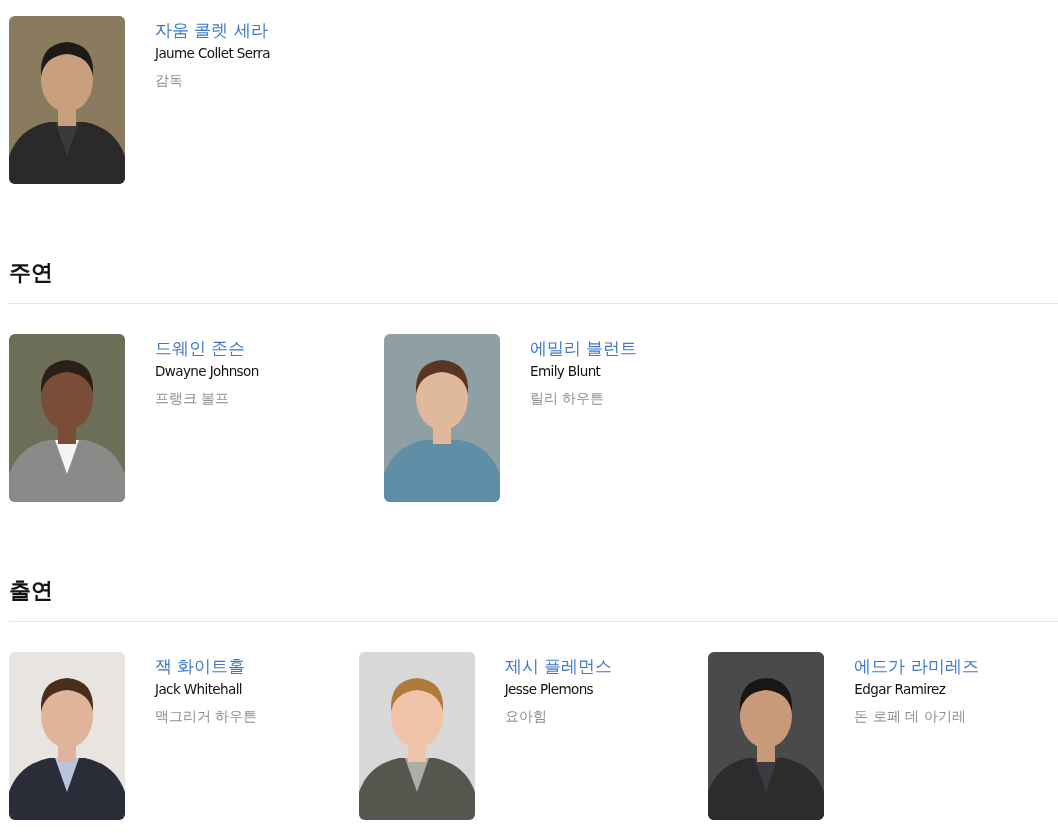  I want to click on person-name-link: 자움 콜렛 세라, so click(212, 30).